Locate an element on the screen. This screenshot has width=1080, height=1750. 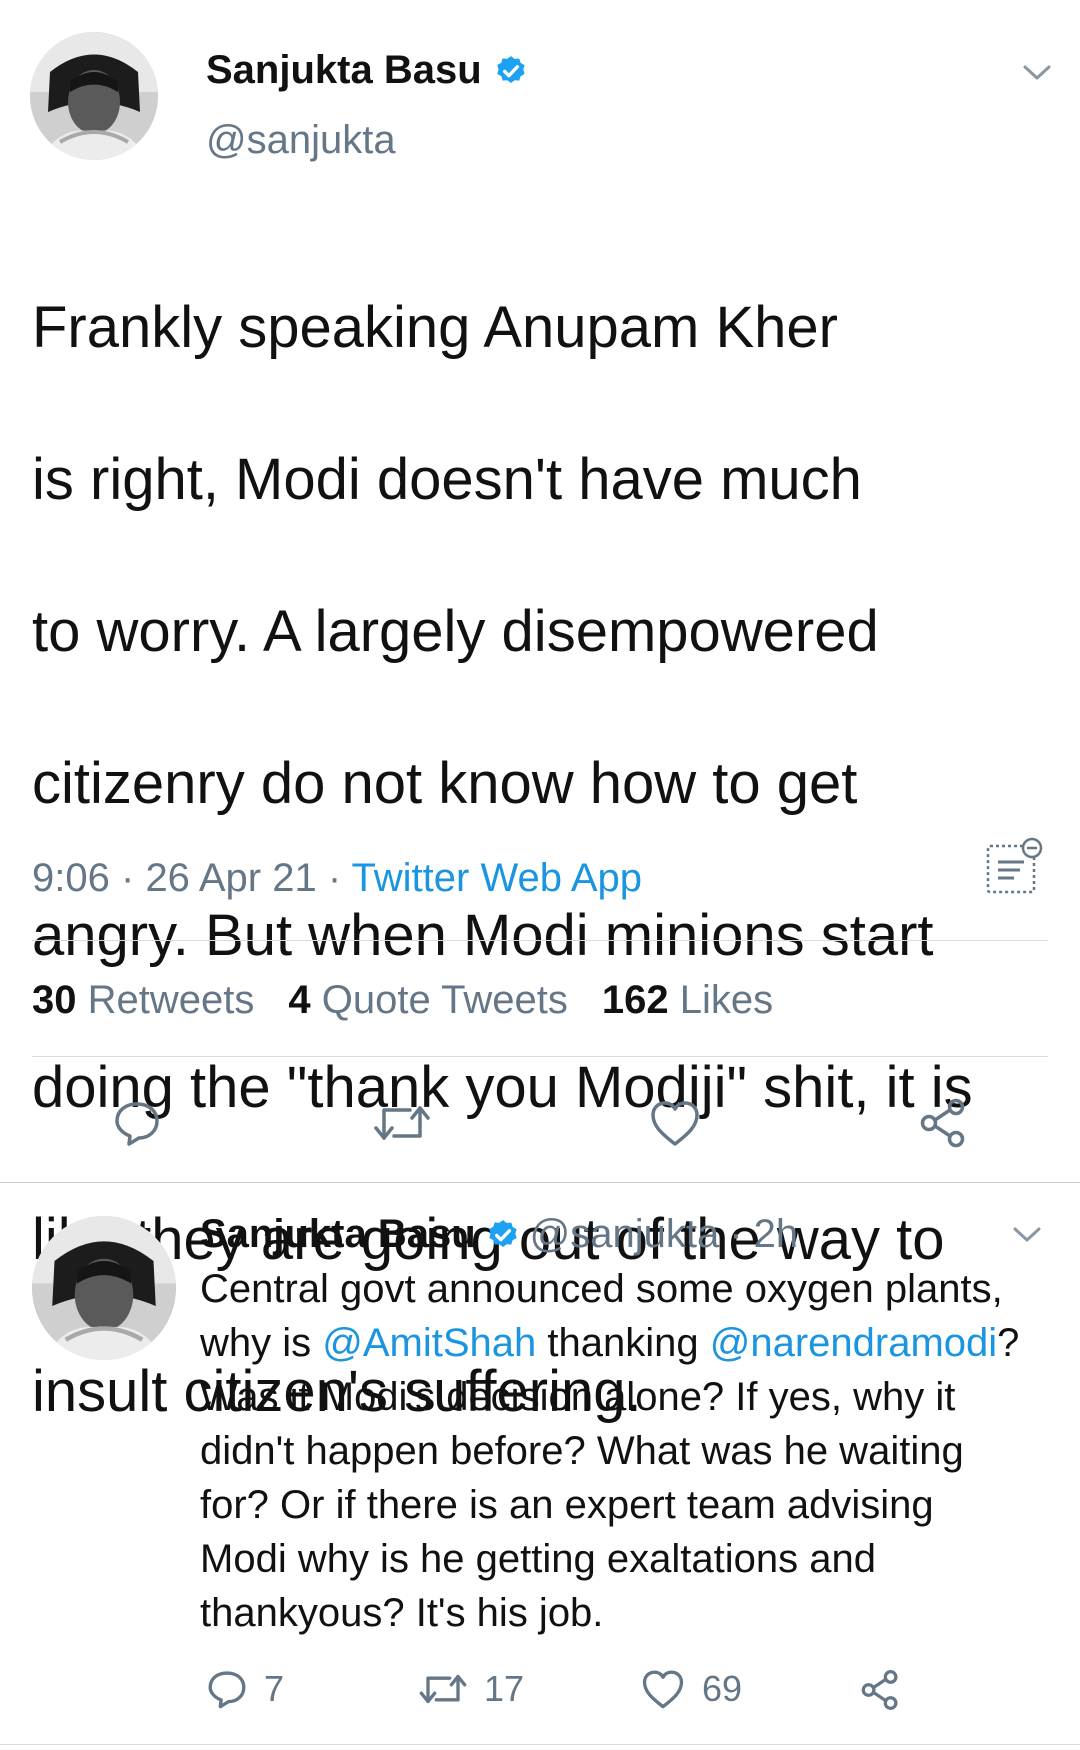
reply-author-handle: @sanjukta is located at coordinates (625, 1234).